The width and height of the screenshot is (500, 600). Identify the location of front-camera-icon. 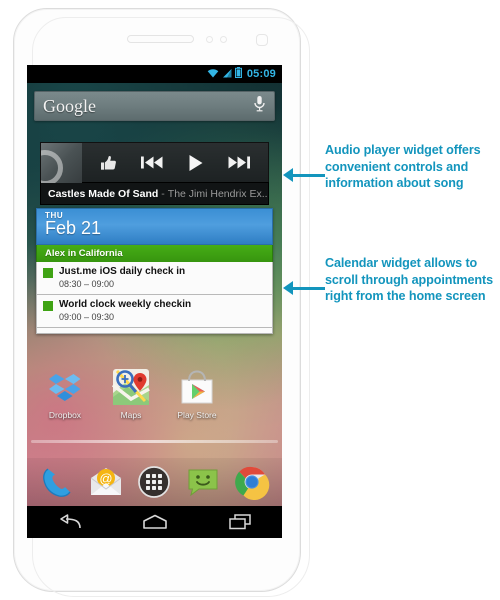
(262, 40).